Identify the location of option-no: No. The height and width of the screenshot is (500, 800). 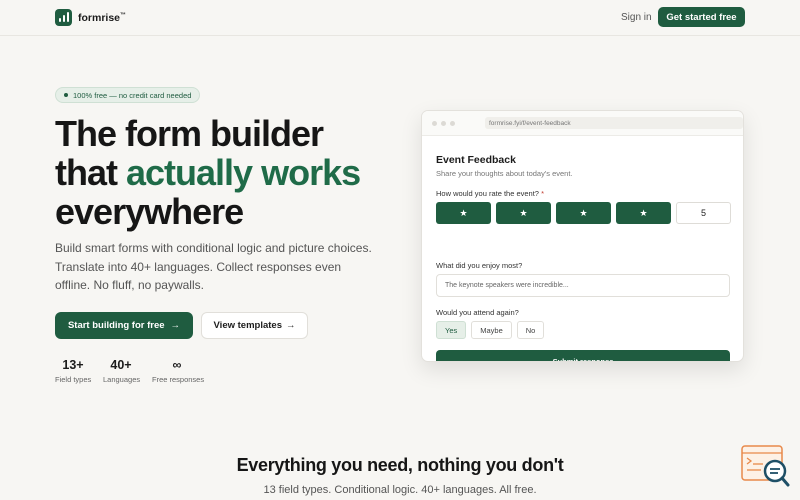
(530, 330).